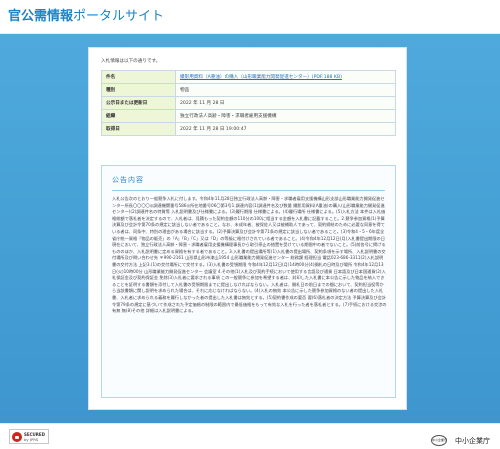 This screenshot has width=500, height=449. What do you see at coordinates (31, 439) in the screenshot?
I see `secured-provider: by JPRS` at bounding box center [31, 439].